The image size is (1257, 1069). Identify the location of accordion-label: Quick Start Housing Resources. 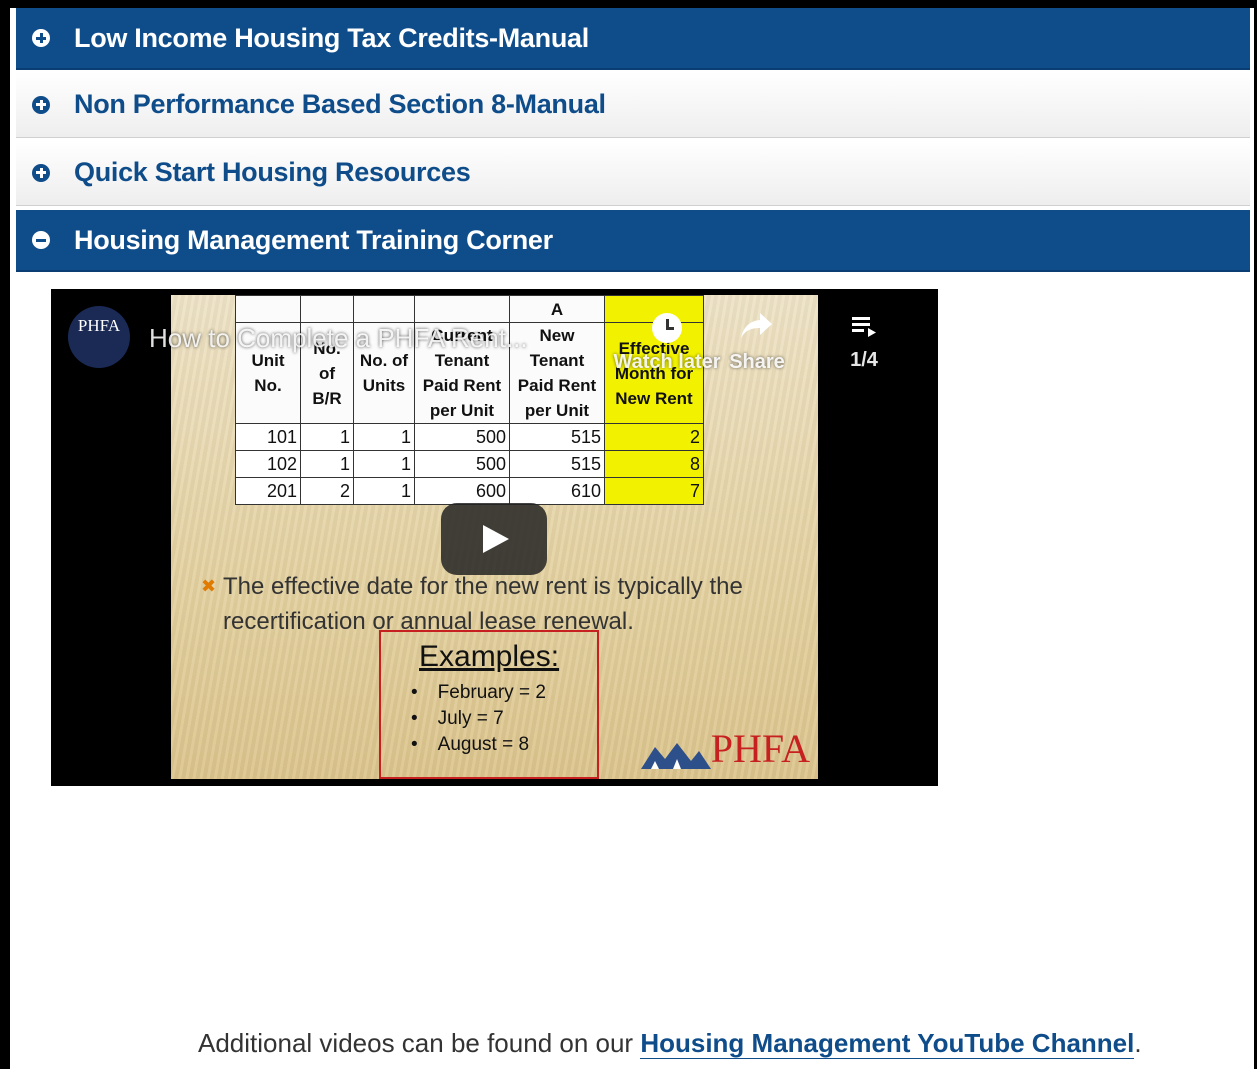
(272, 172).